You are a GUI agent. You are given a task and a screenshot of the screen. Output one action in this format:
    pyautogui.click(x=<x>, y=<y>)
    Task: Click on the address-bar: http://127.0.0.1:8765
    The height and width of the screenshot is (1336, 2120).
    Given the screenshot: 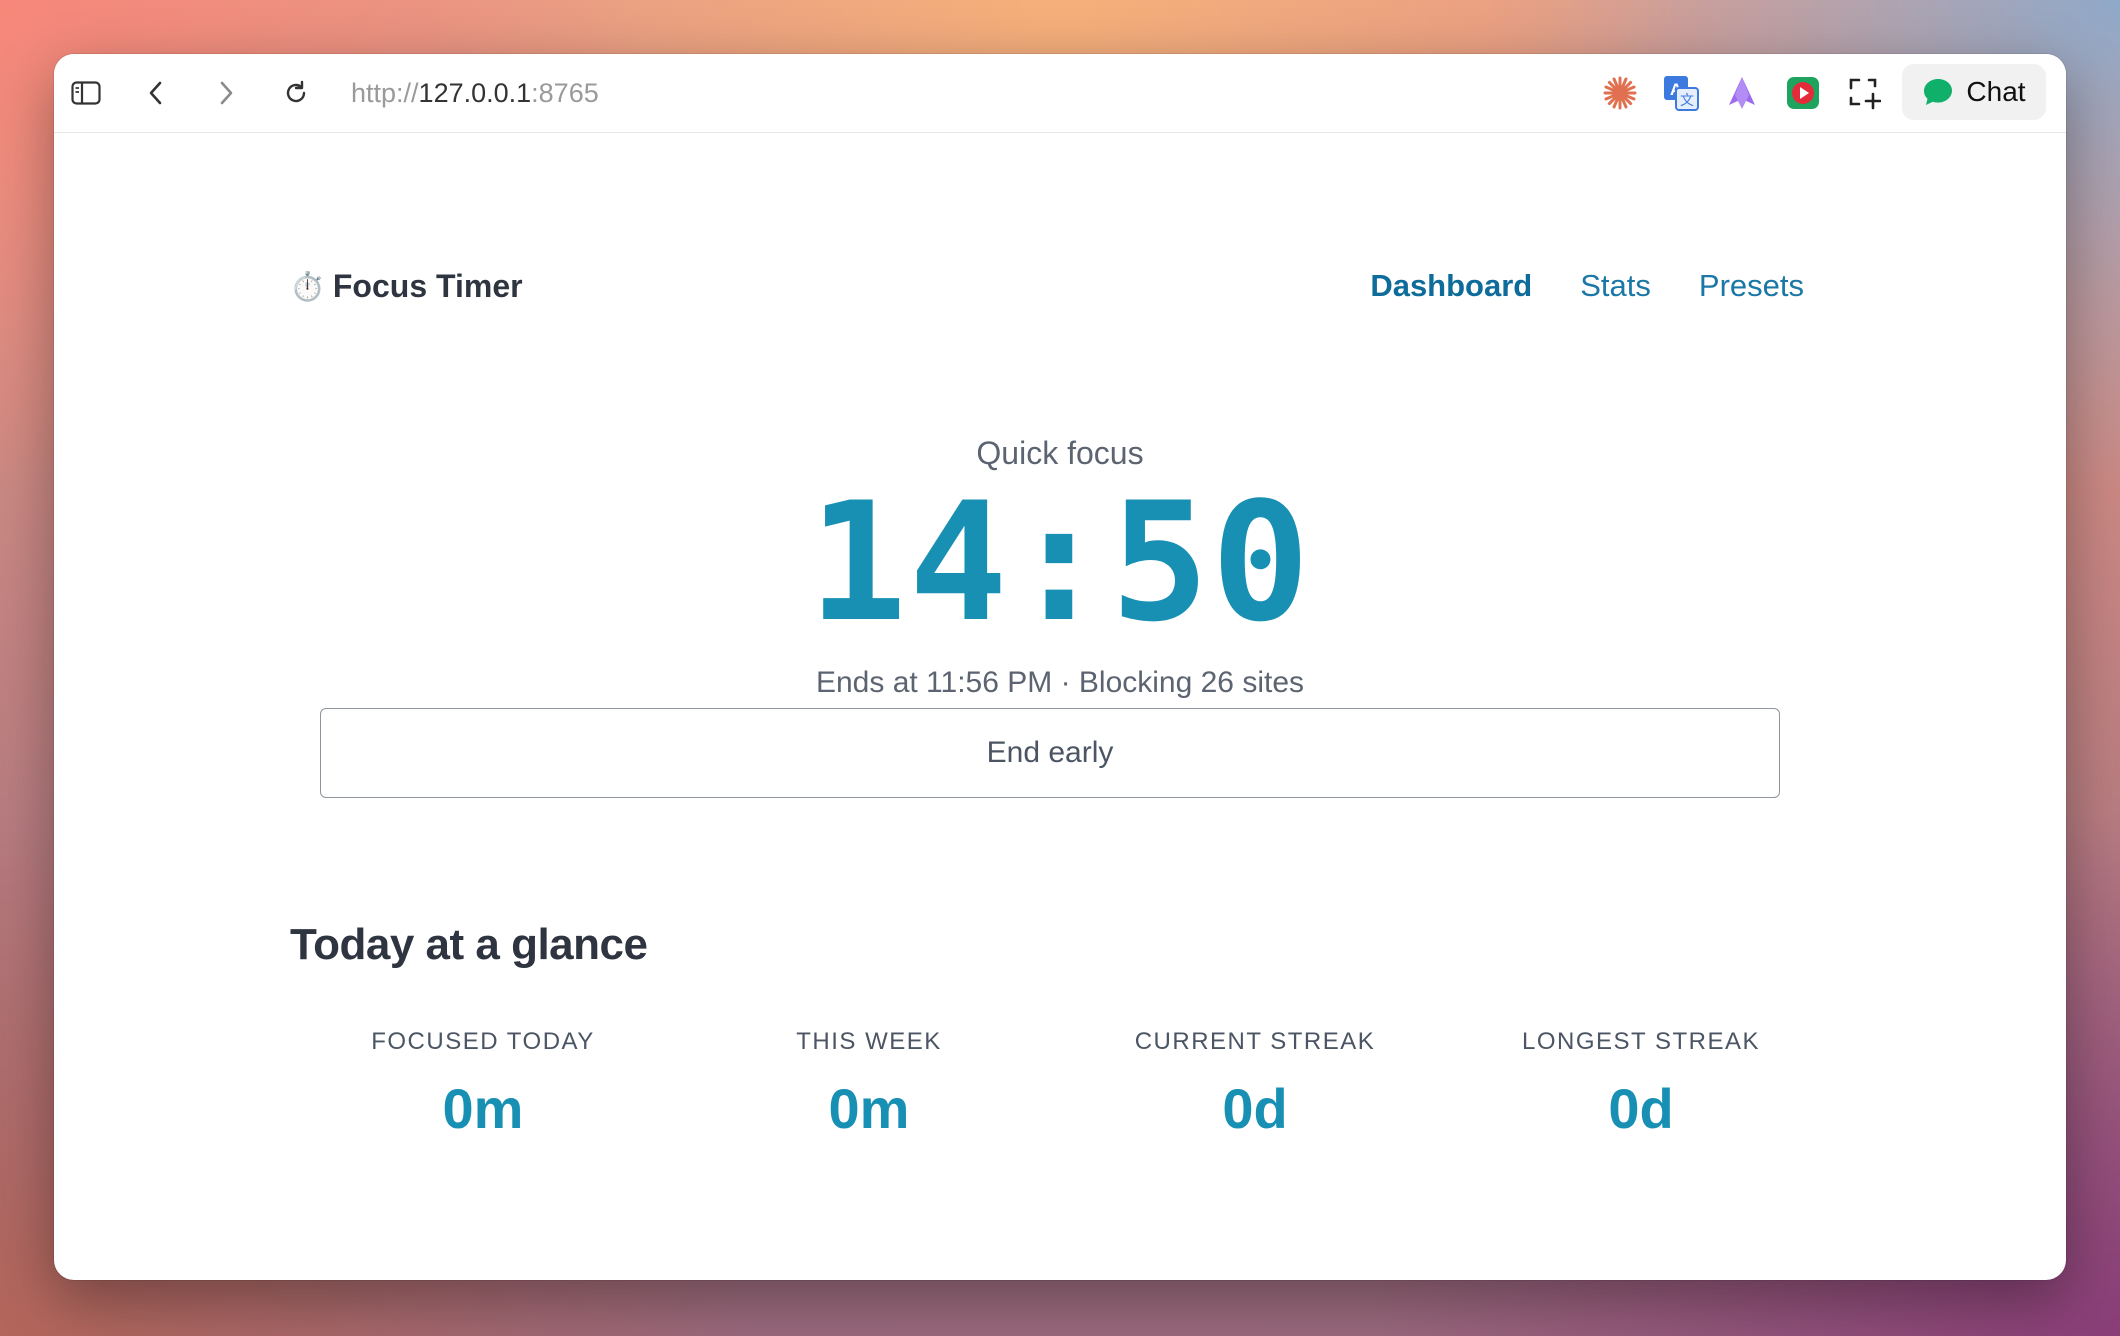 What is the action you would take?
    pyautogui.click(x=475, y=93)
    